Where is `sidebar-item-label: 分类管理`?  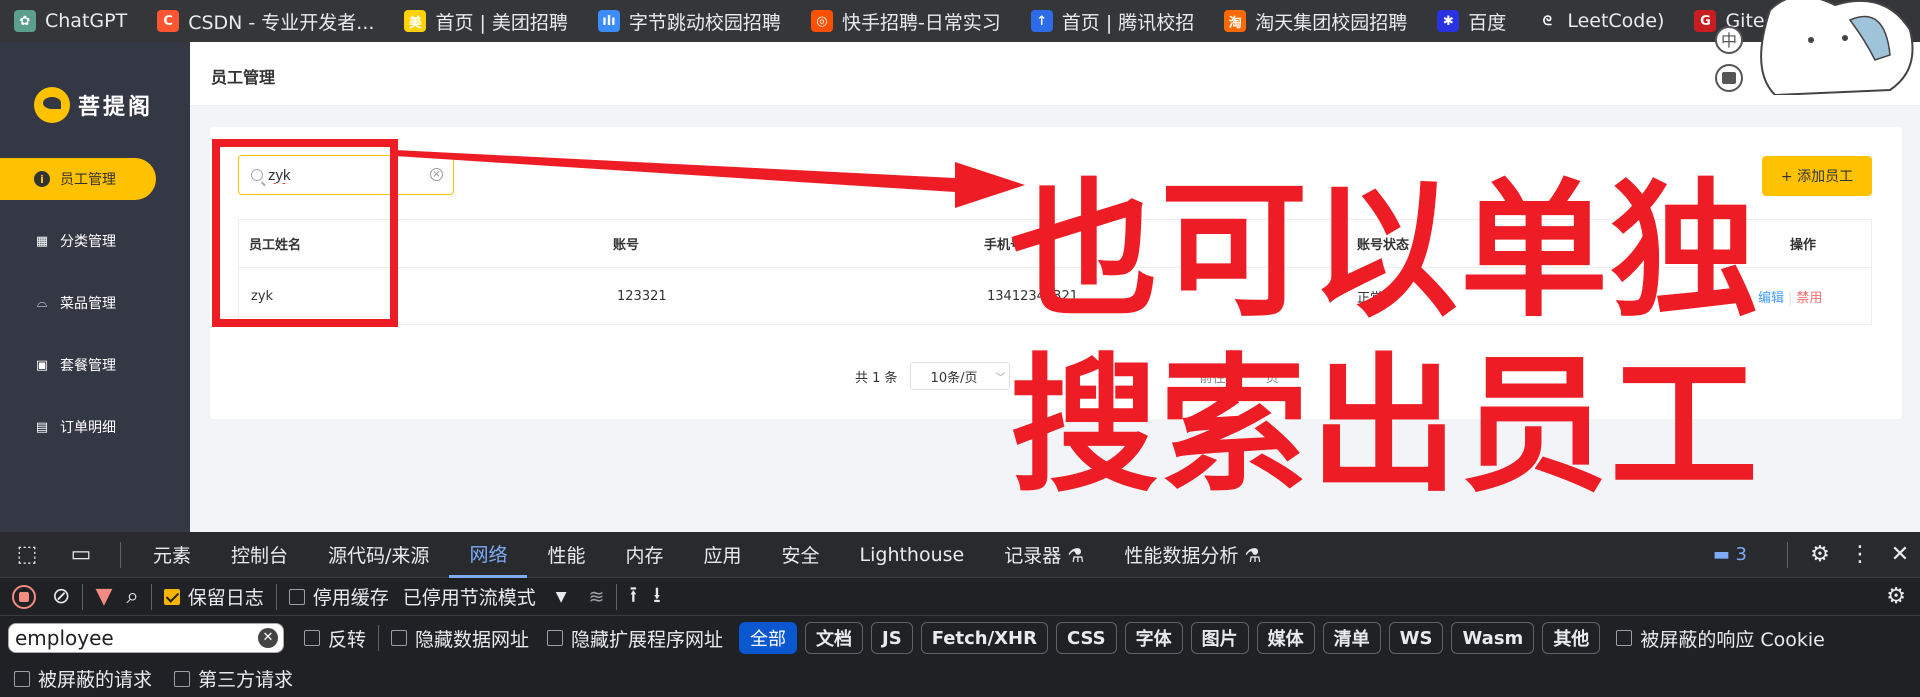
sidebar-item-label: 分类管理 is located at coordinates (88, 242).